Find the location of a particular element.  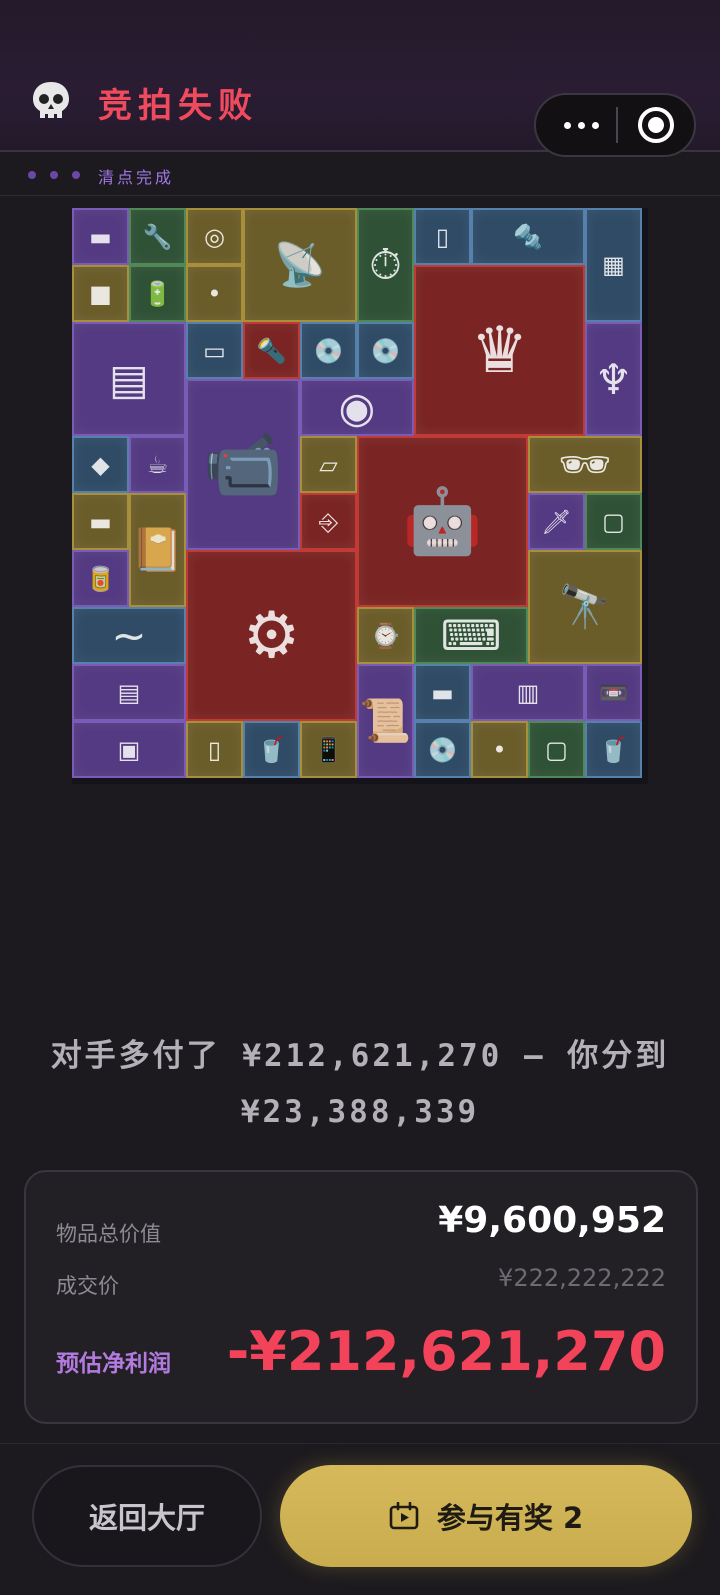

grid-item-soda-can: 🥫 is located at coordinates (100, 578).